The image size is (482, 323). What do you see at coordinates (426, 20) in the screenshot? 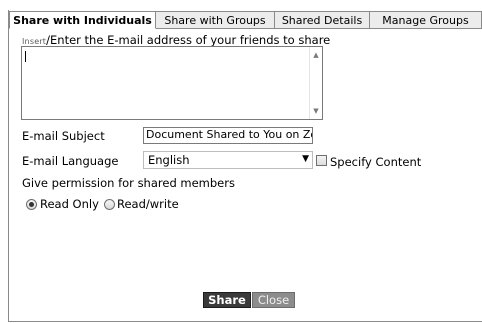
I see `tab-manage-groups: Manage Groups` at bounding box center [426, 20].